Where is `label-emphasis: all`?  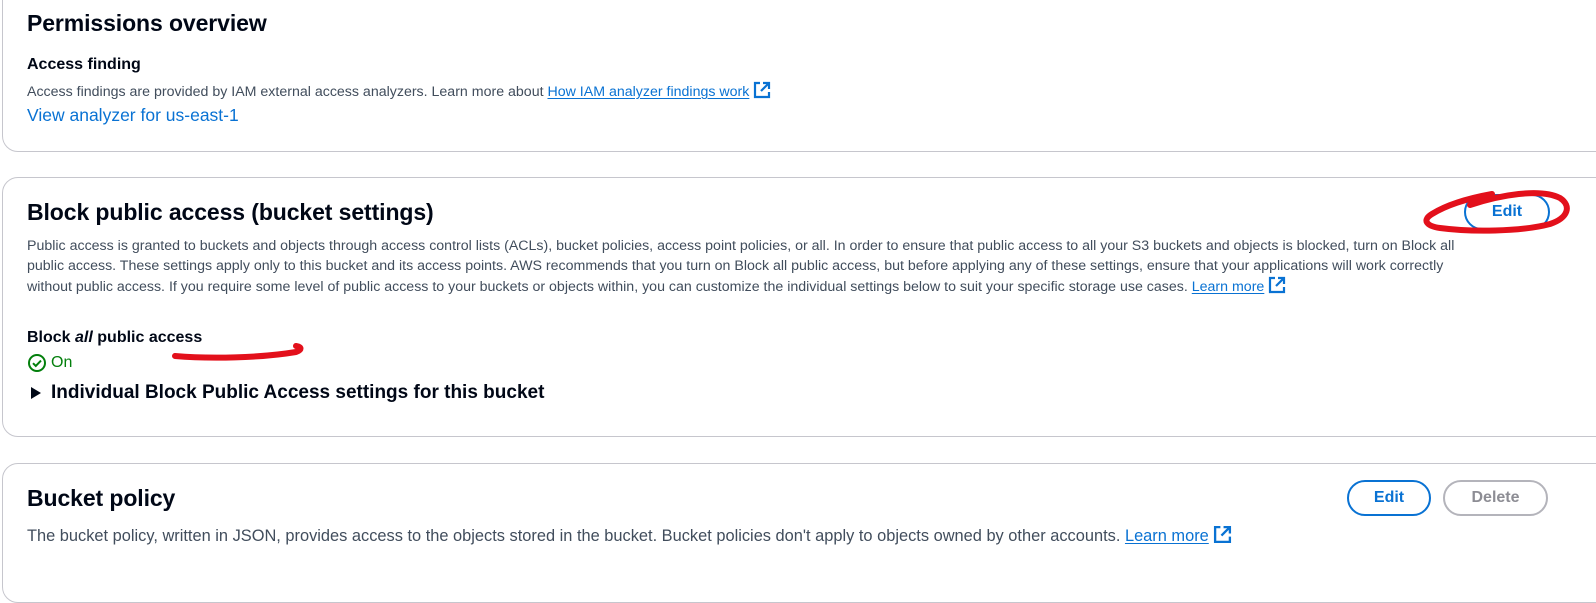 label-emphasis: all is located at coordinates (84, 337).